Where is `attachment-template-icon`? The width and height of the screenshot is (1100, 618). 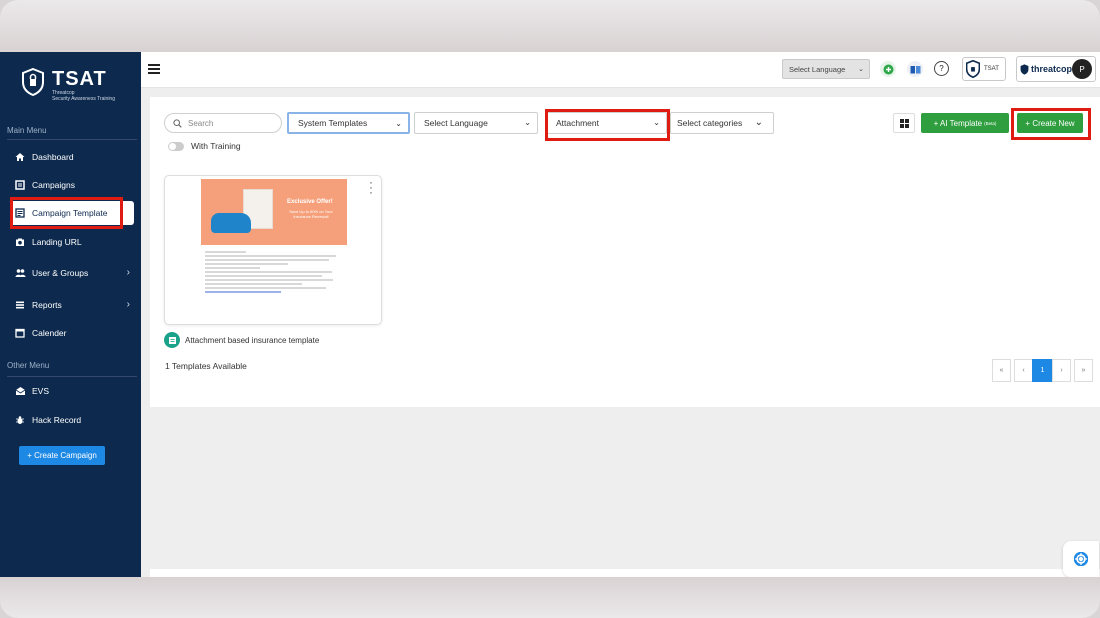 attachment-template-icon is located at coordinates (172, 340).